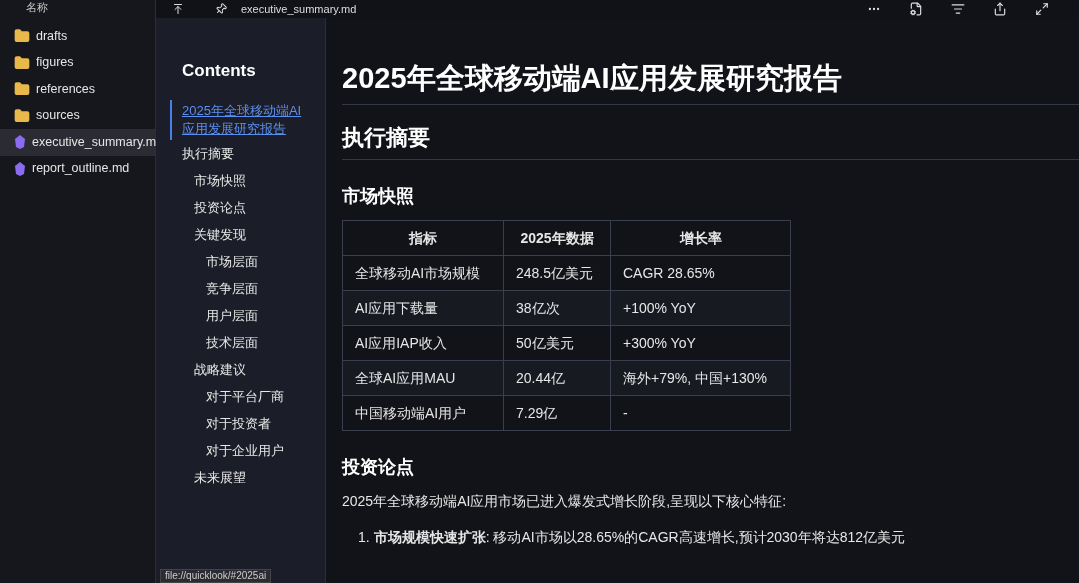 Image resolution: width=1079 pixels, height=583 pixels. Describe the element at coordinates (700, 378) in the screenshot. I see `table-cell: 海外+79%, 中国+130%` at that location.